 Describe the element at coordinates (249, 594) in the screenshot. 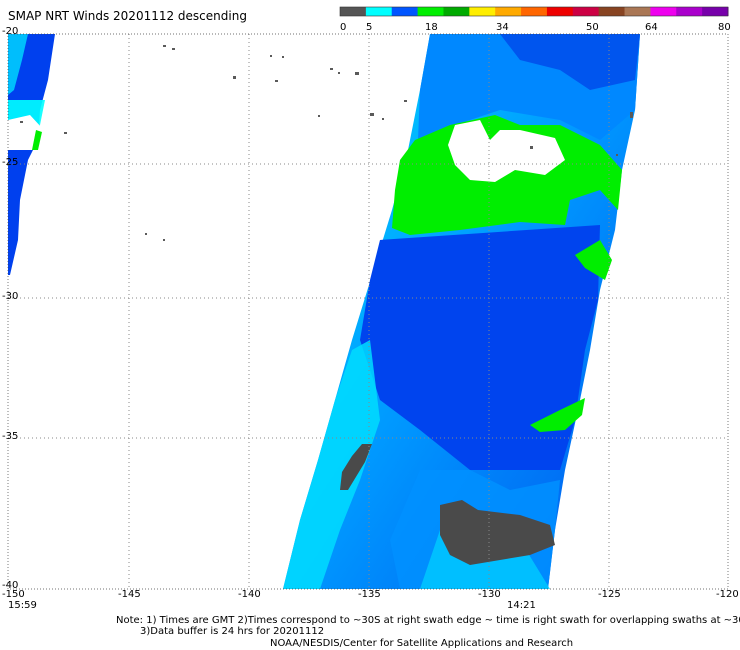

I see `lon-label: -140` at that location.